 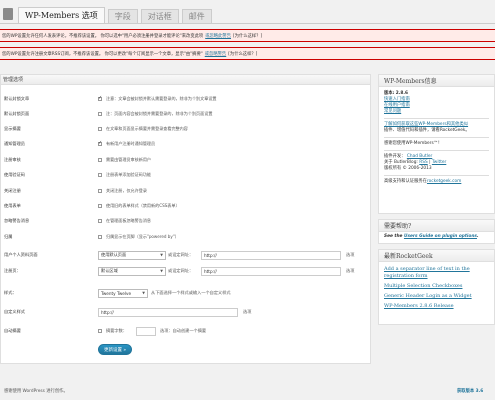 What do you see at coordinates (185, 144) in the screenshot?
I see `option-row: 通知管理员 有新用户注册时通知管理员` at bounding box center [185, 144].